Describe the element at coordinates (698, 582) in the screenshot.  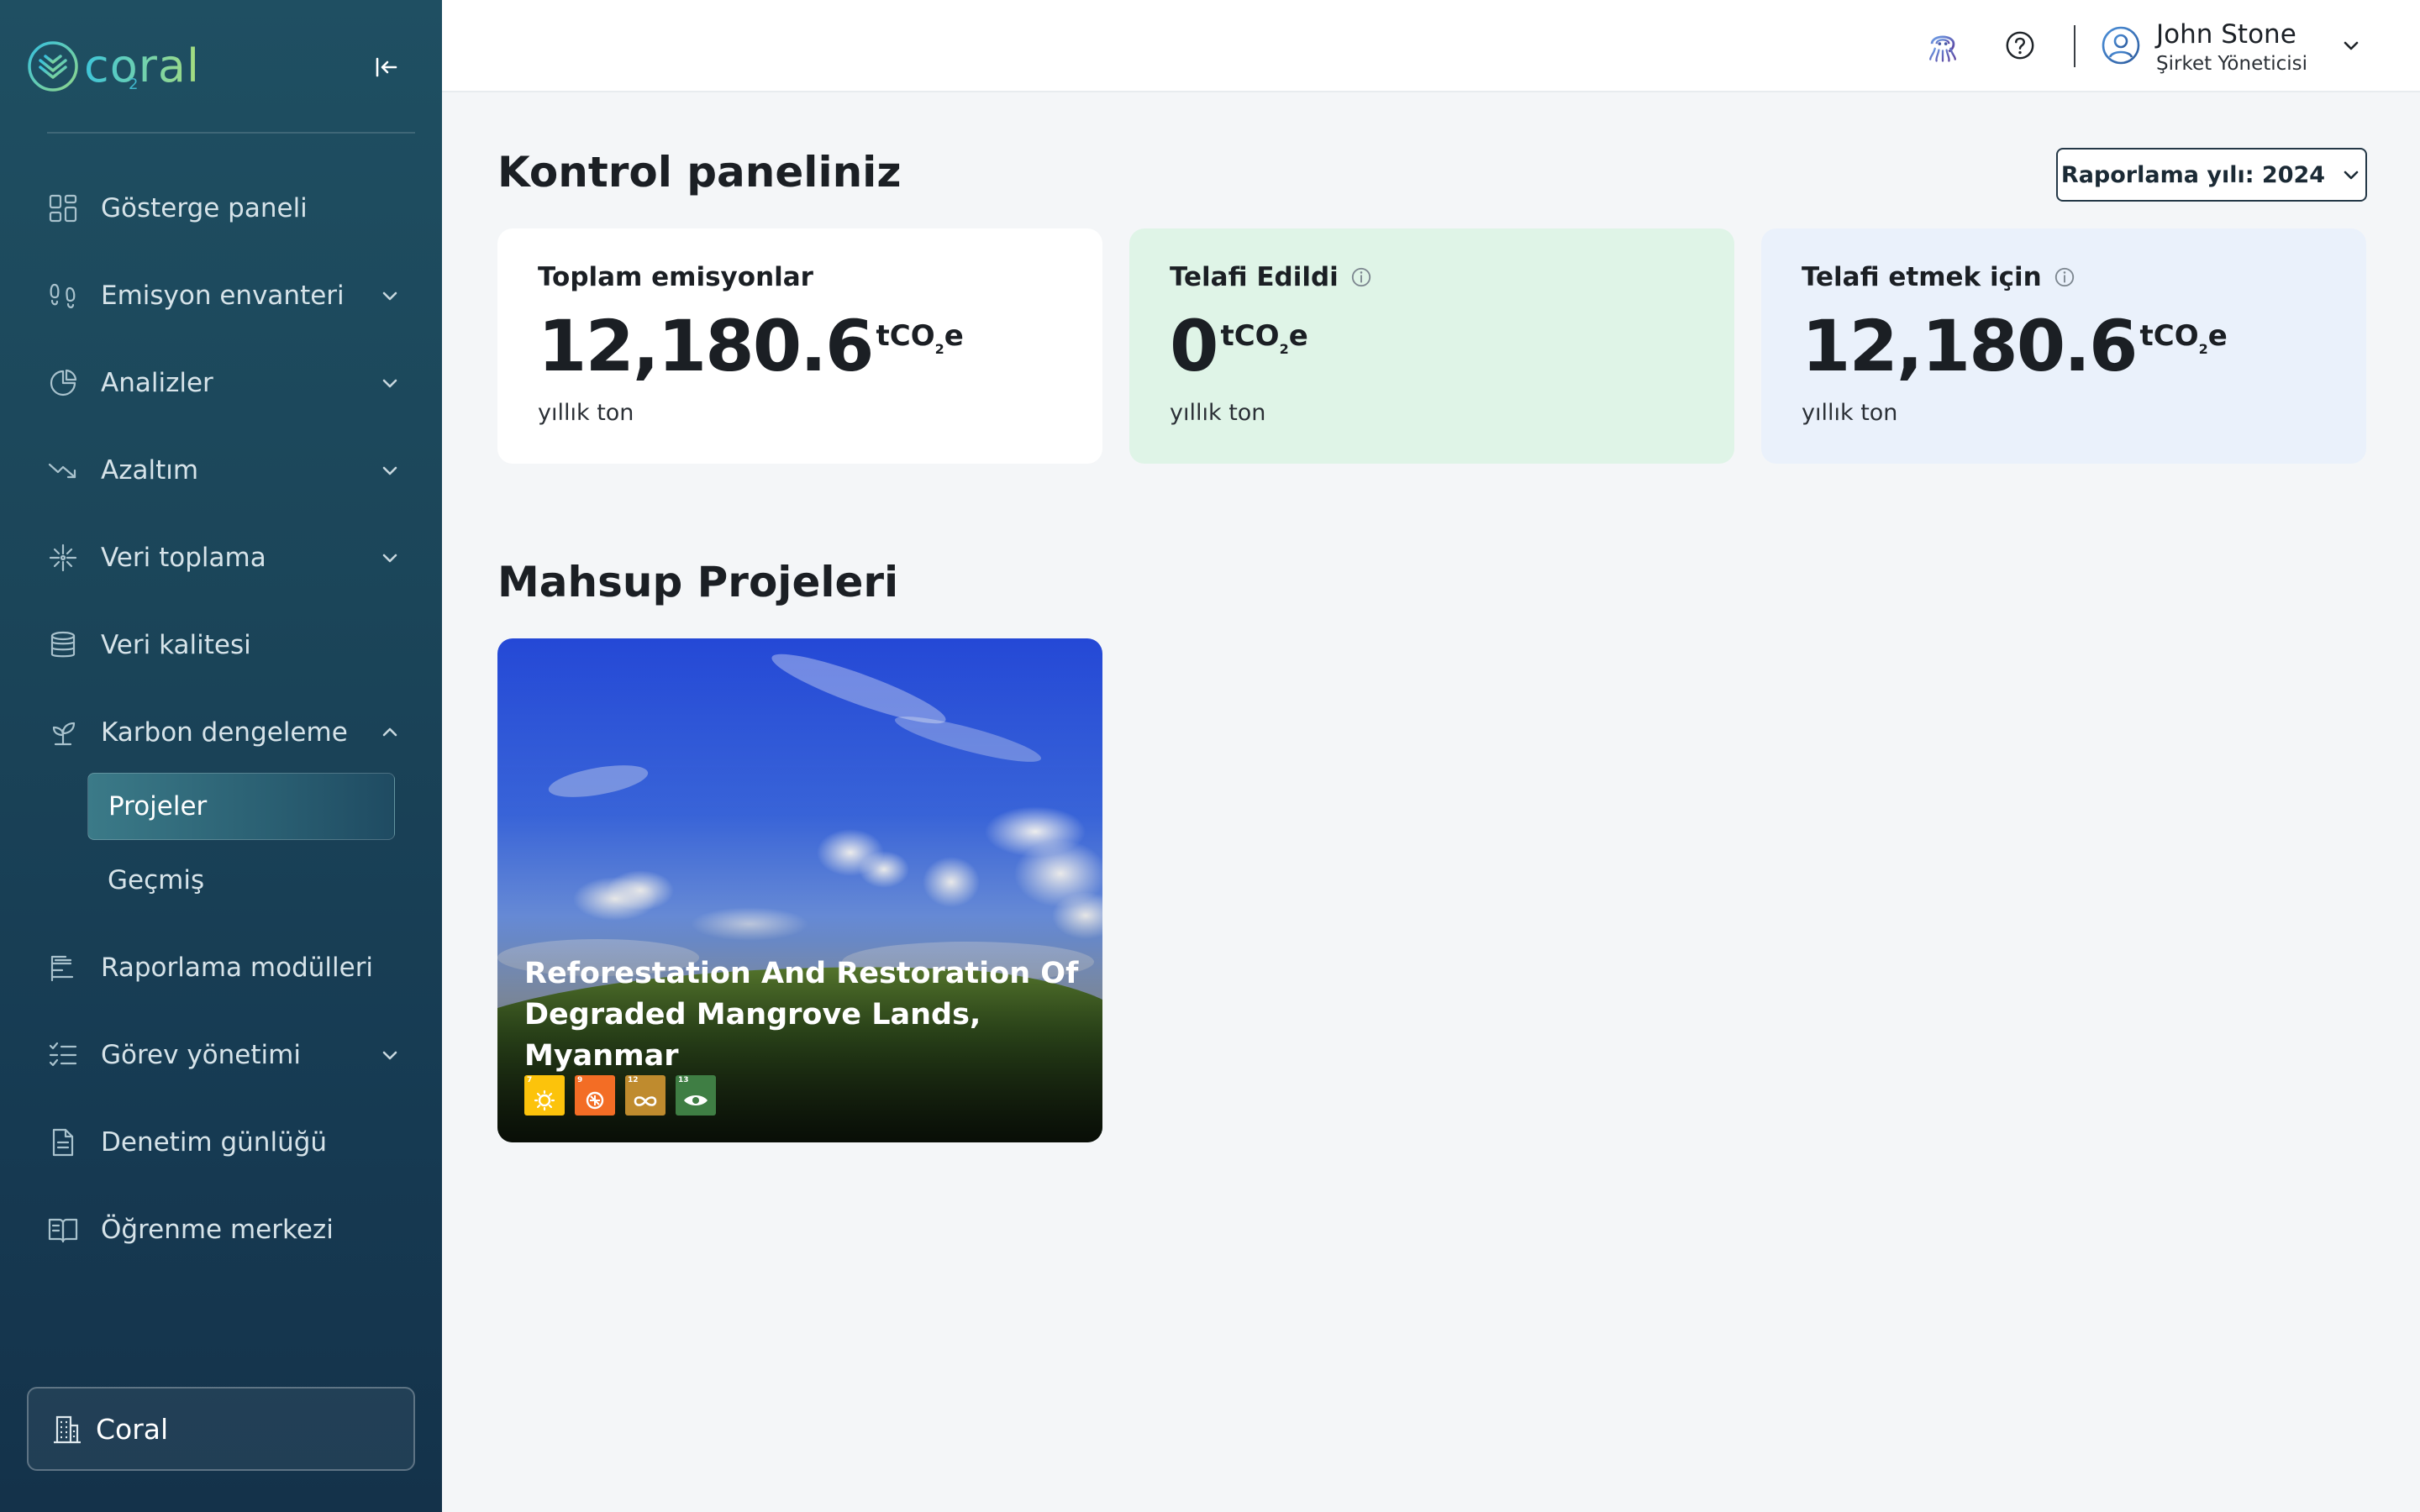
I see `section-title: Mahsup Projeleri` at that location.